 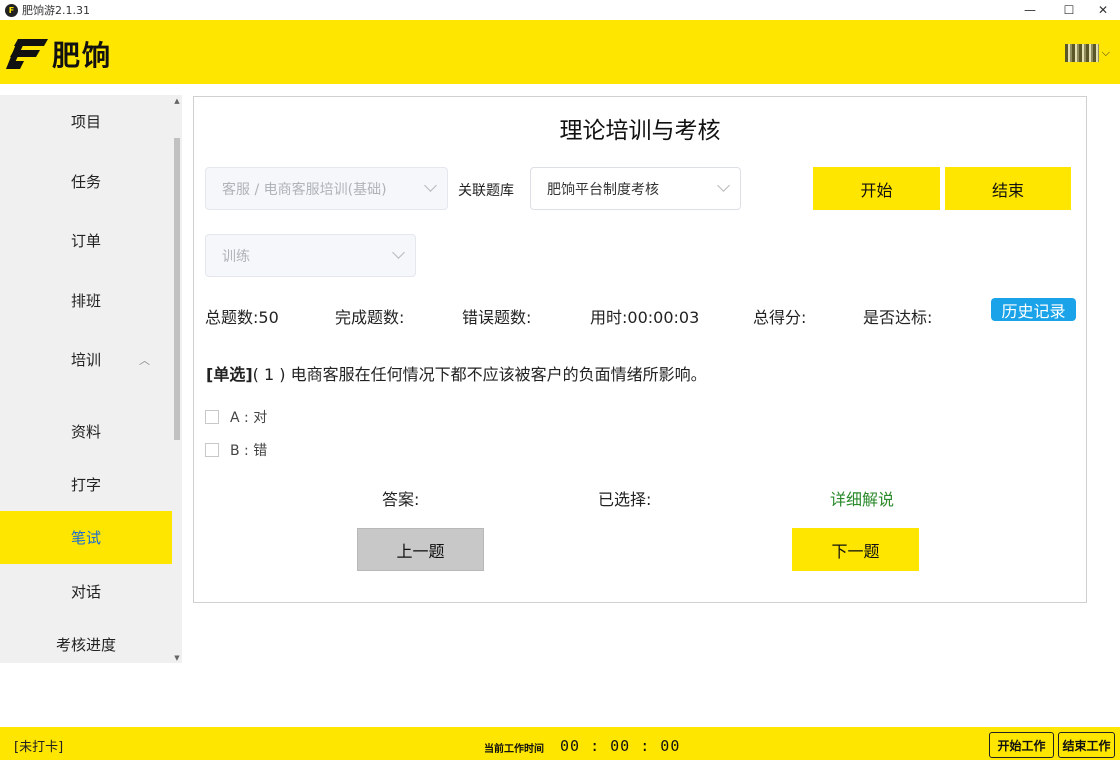 I want to click on sidebar-item-dialogue: 对话, so click(x=86, y=591).